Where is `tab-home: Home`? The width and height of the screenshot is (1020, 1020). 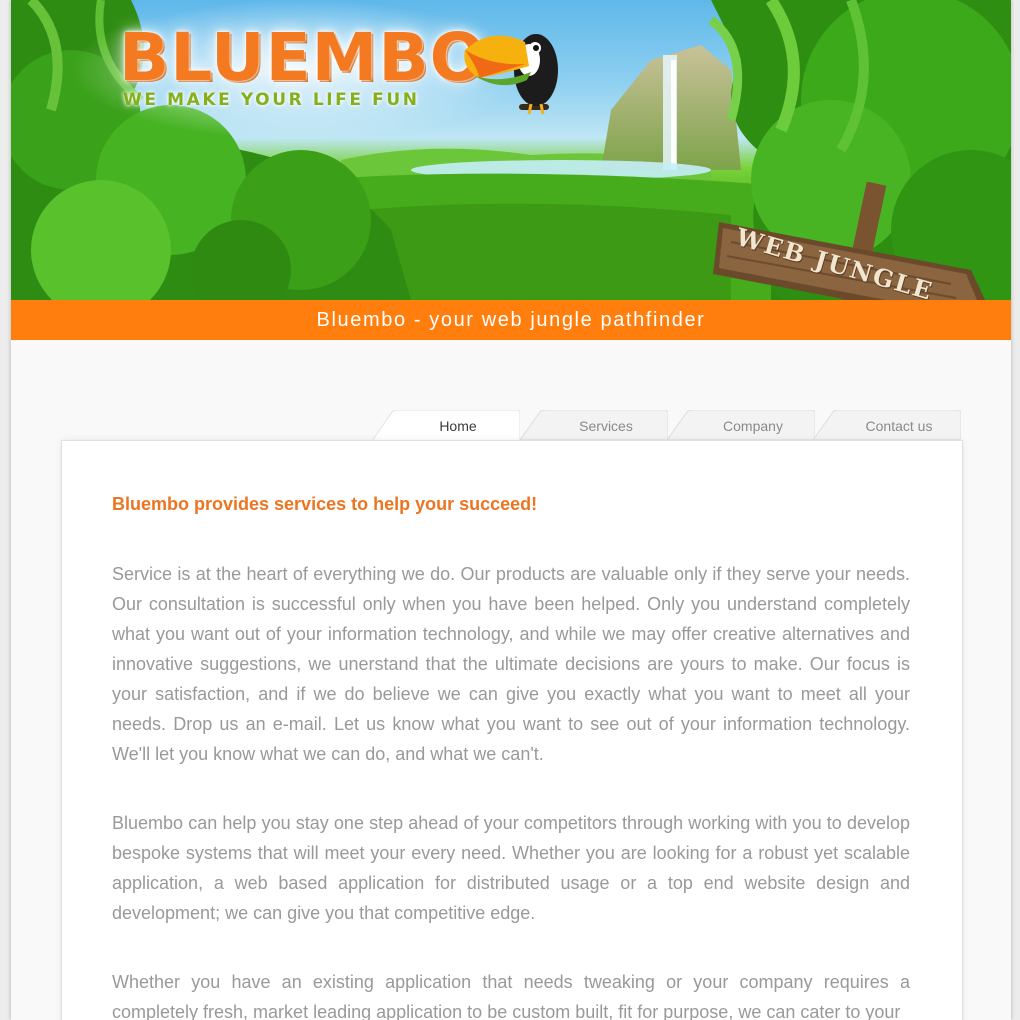
tab-home: Home is located at coordinates (446, 425).